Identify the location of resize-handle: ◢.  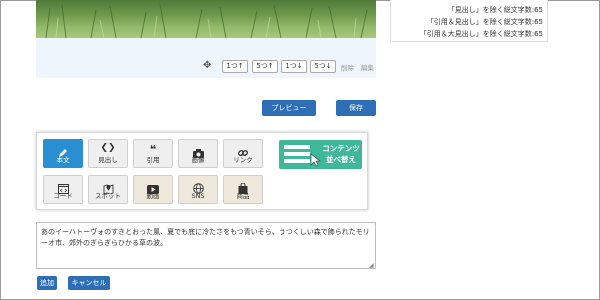
(371, 265).